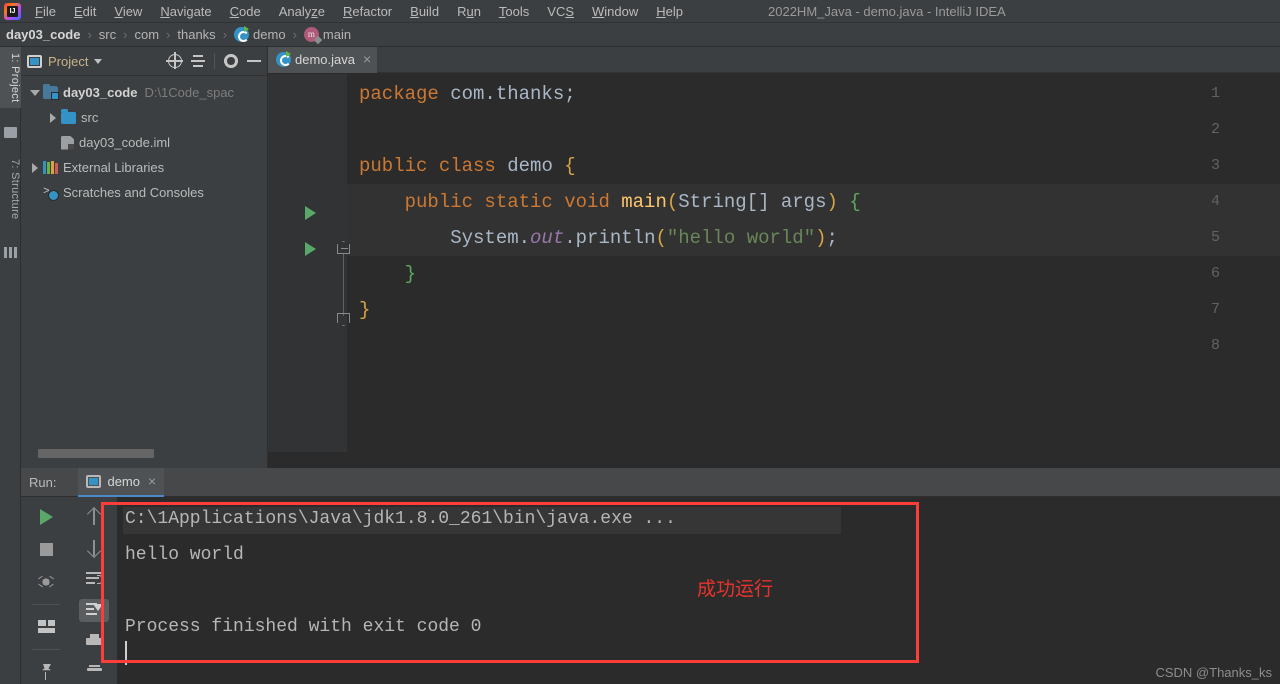 Image resolution: width=1280 pixels, height=684 pixels. What do you see at coordinates (15, 78) in the screenshot?
I see `sidebar-item-project-label: 1: Project` at bounding box center [15, 78].